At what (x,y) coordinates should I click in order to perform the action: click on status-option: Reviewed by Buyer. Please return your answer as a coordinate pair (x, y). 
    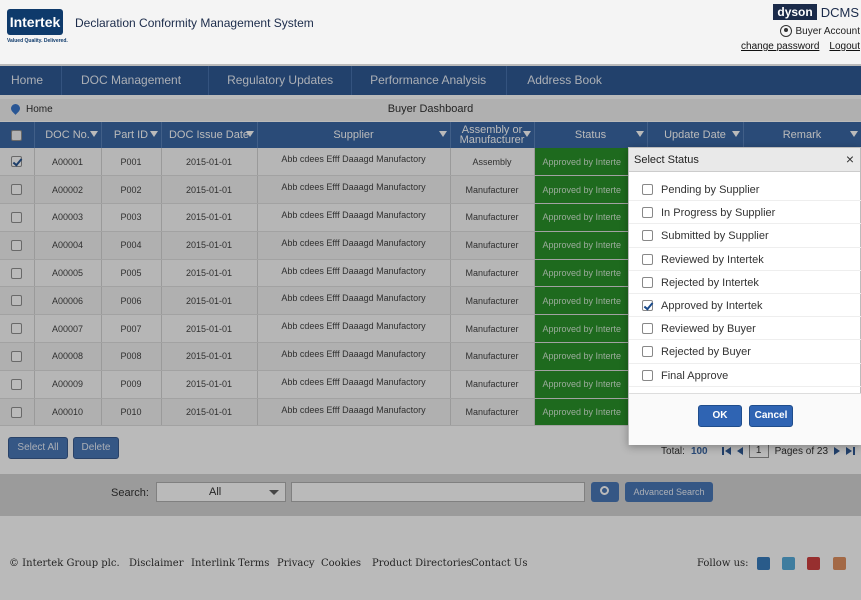
    Looking at the image, I should click on (745, 329).